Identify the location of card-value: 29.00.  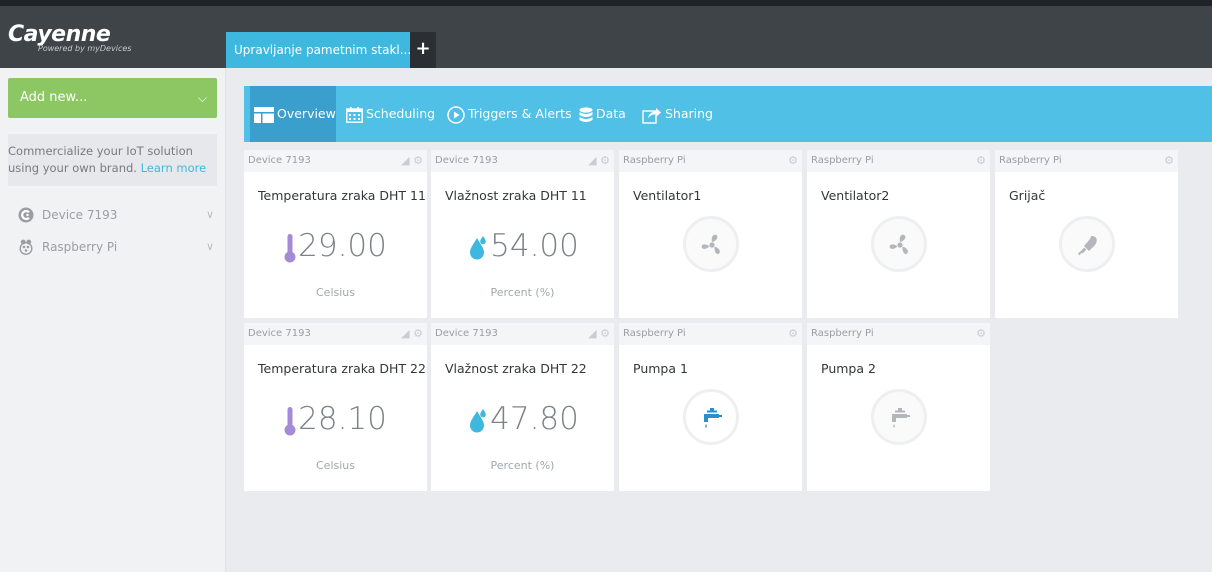
(342, 246).